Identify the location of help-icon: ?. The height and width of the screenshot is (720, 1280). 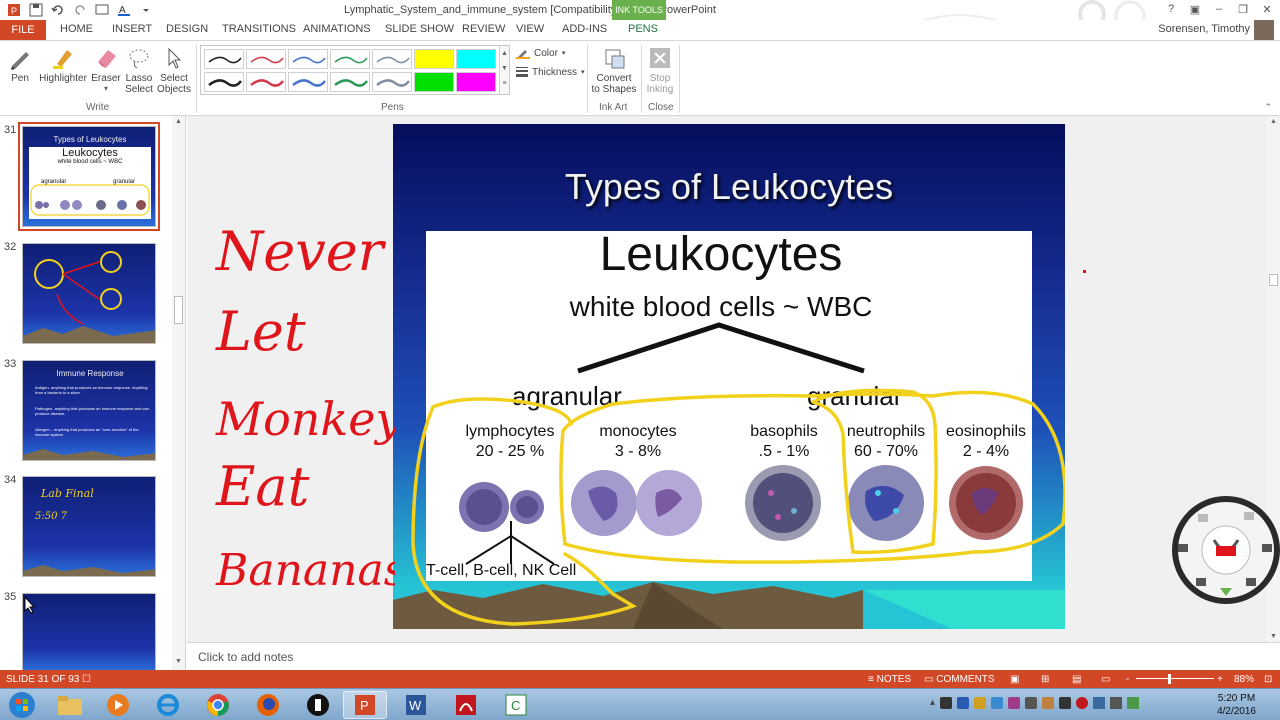
(1171, 9).